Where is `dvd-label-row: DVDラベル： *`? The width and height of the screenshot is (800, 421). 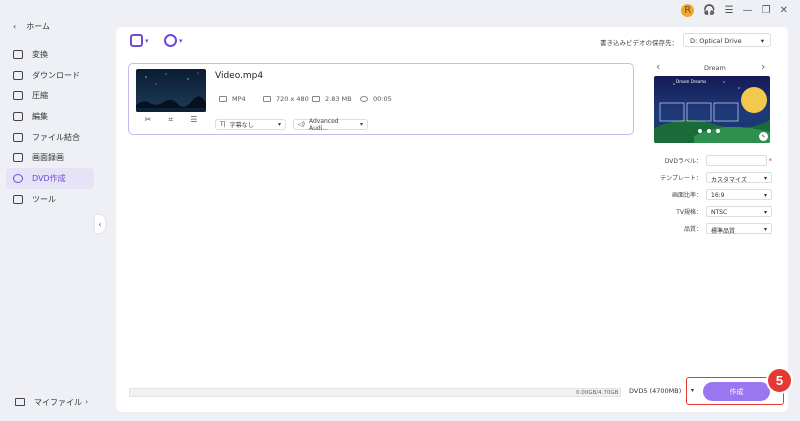 dvd-label-row: DVDラベル： * is located at coordinates (714, 160).